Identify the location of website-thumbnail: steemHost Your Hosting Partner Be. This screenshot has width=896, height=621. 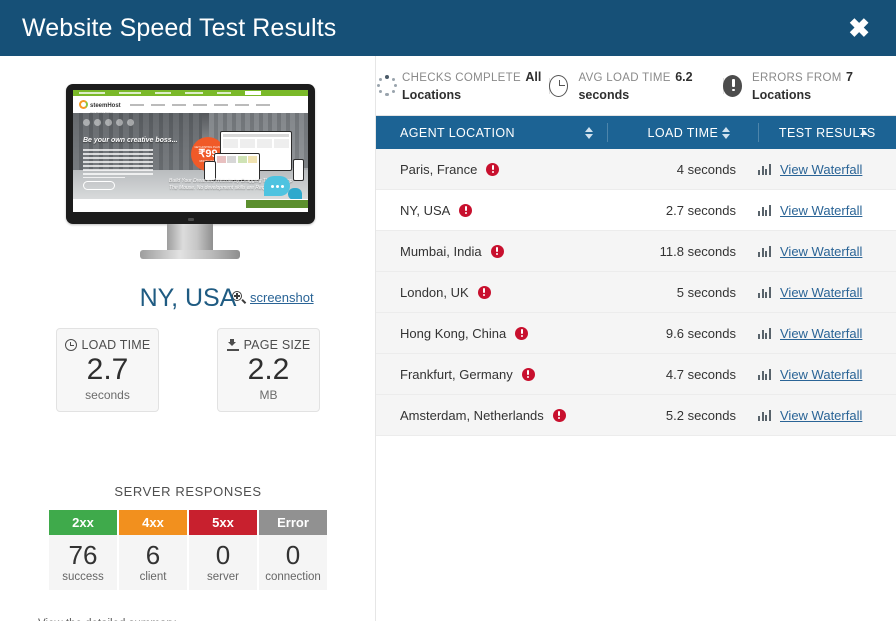
(190, 151).